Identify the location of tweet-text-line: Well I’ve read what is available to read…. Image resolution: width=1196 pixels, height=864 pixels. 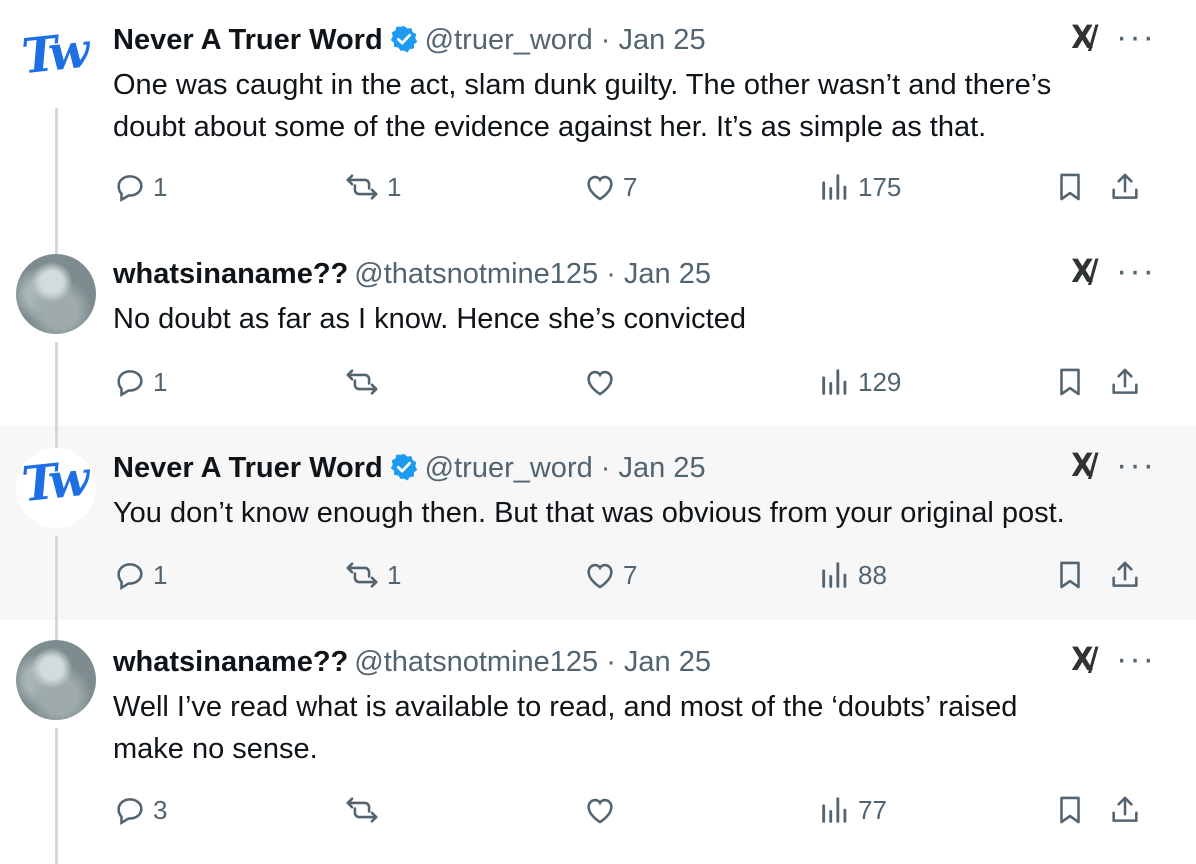
(565, 707).